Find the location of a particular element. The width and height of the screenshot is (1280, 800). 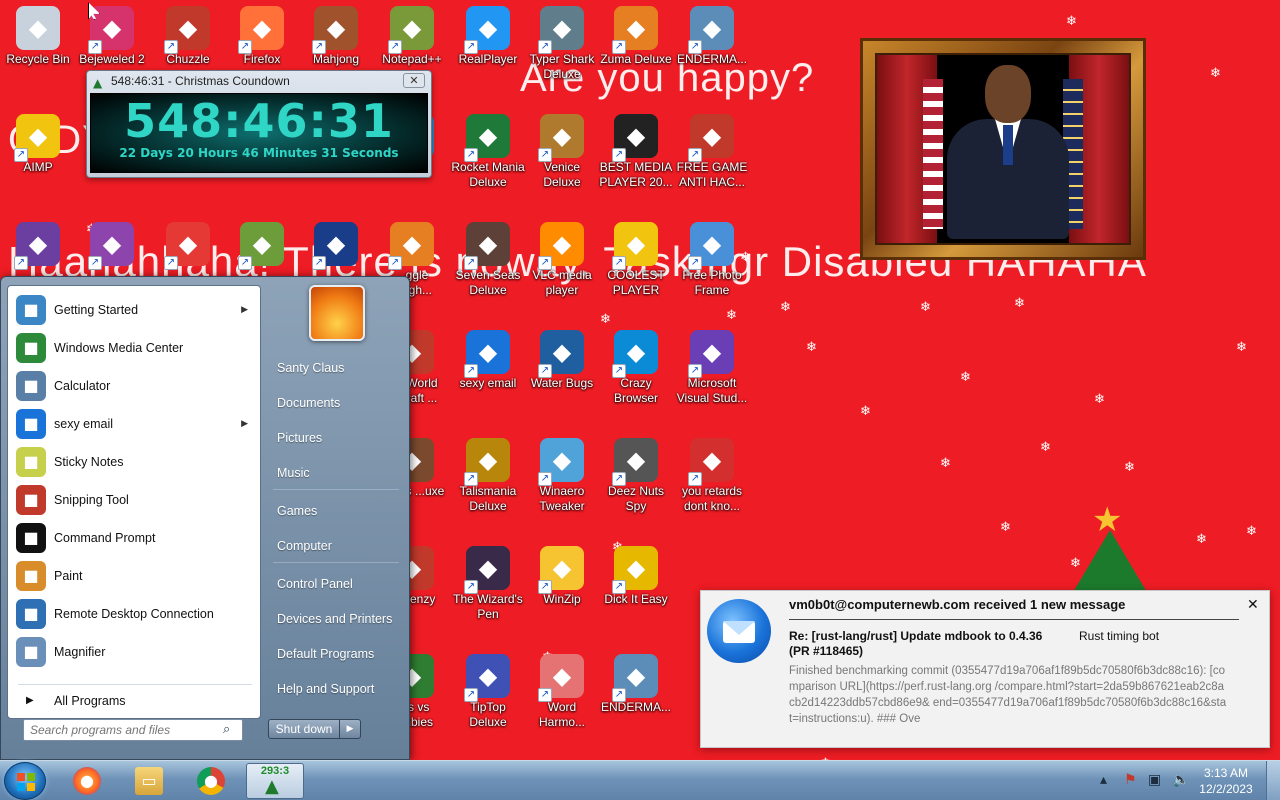

volume-icon: 🔈 is located at coordinates (1180, 780).